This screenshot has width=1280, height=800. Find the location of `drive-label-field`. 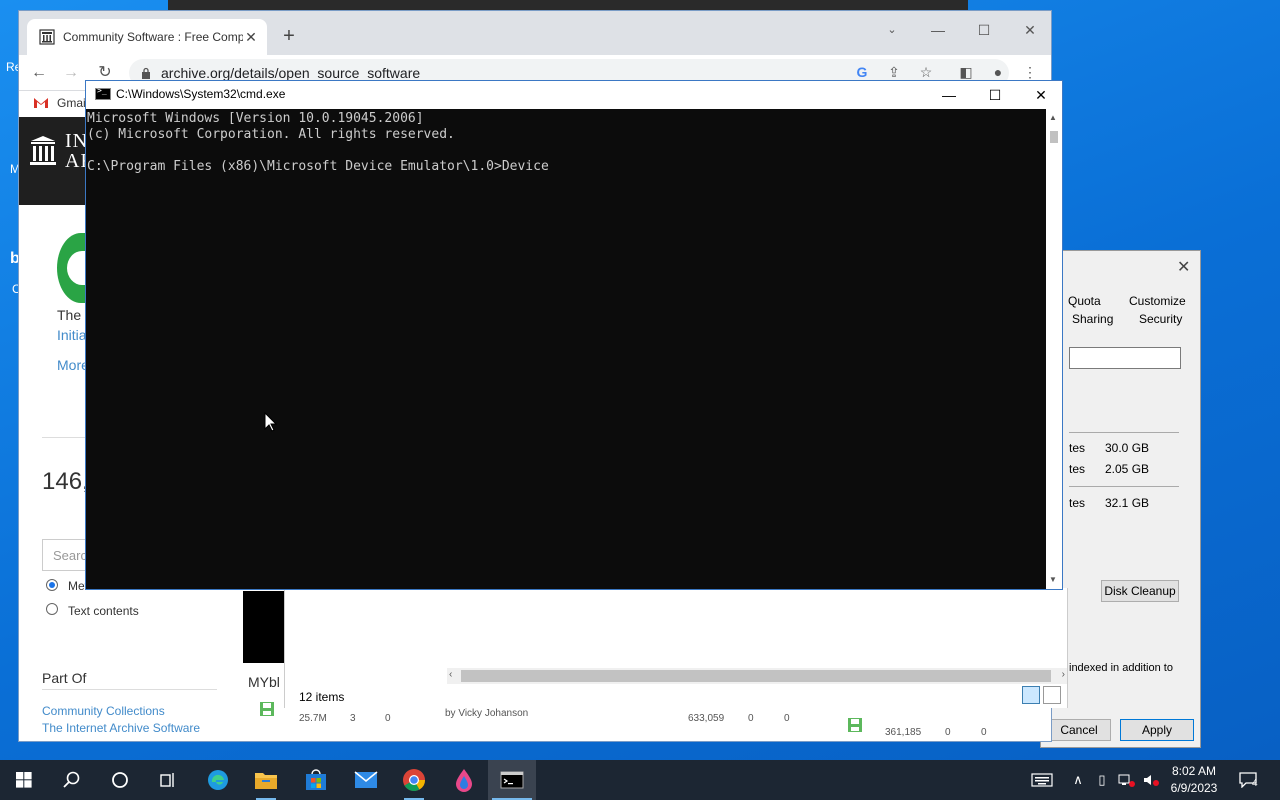

drive-label-field is located at coordinates (1125, 358).